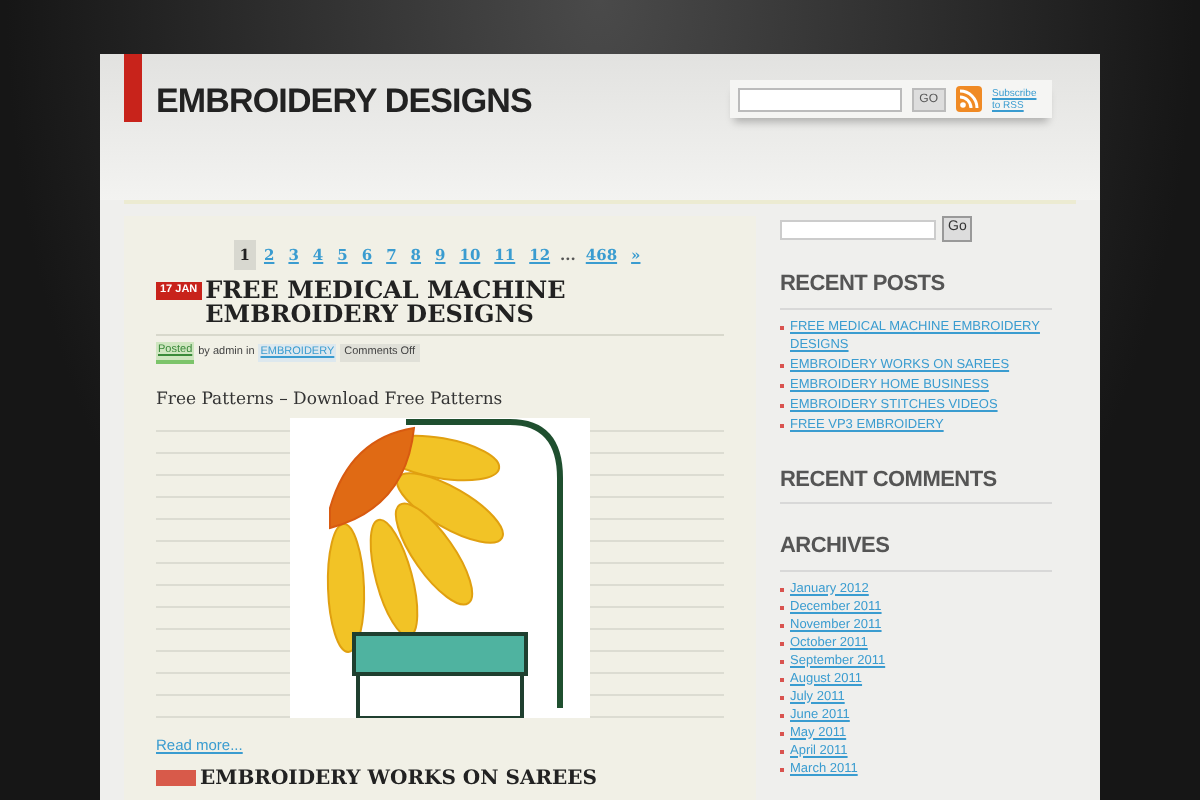 Image resolution: width=1200 pixels, height=800 pixels. What do you see at coordinates (176, 778) in the screenshot?
I see `date-badge` at bounding box center [176, 778].